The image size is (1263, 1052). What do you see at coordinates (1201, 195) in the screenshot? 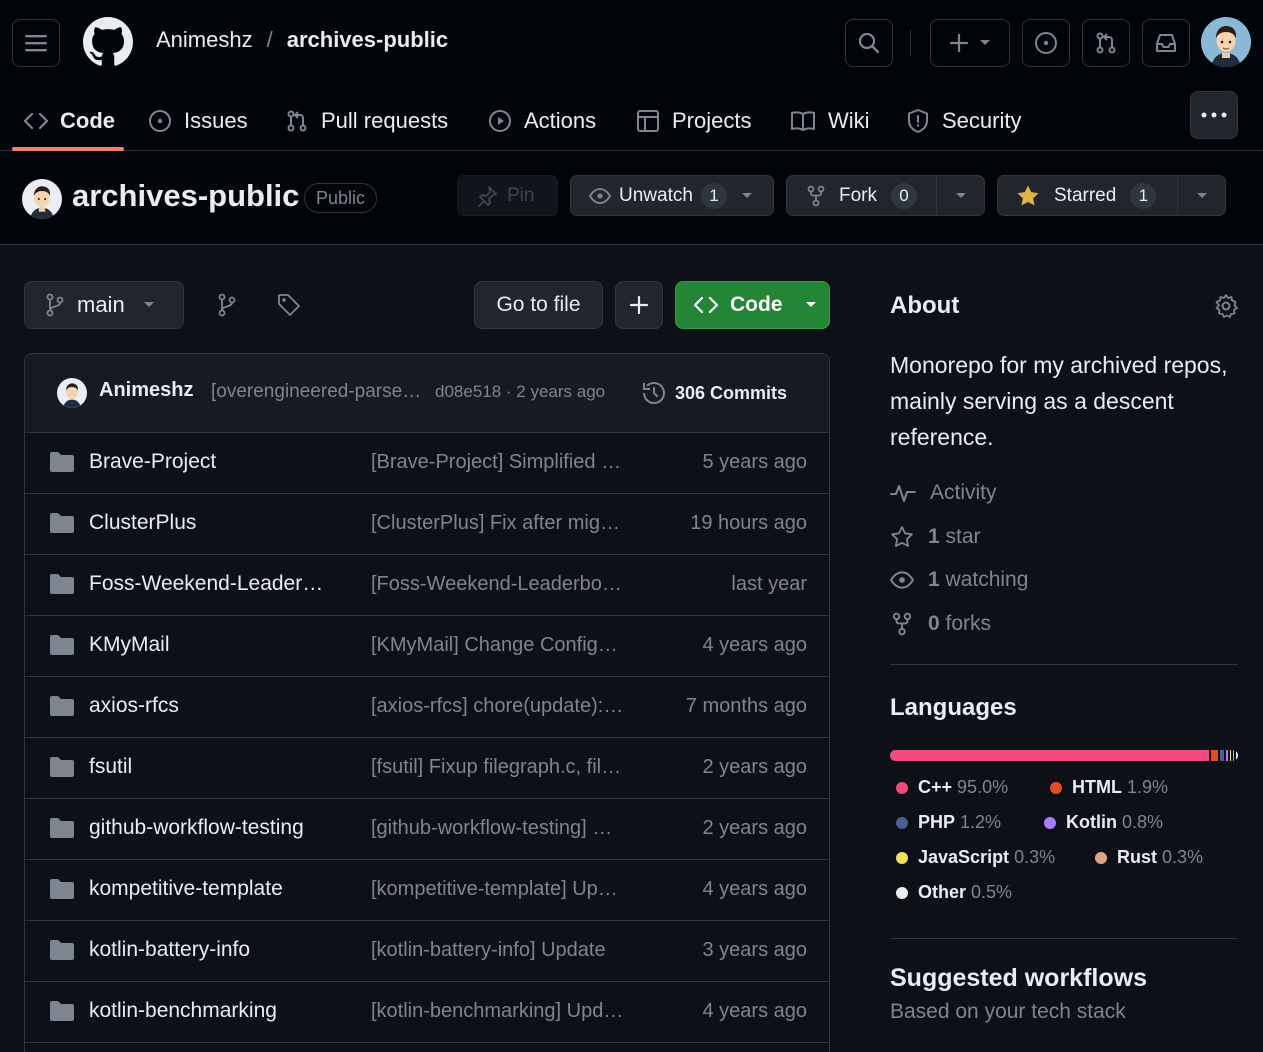
I see `star-dropdown` at bounding box center [1201, 195].